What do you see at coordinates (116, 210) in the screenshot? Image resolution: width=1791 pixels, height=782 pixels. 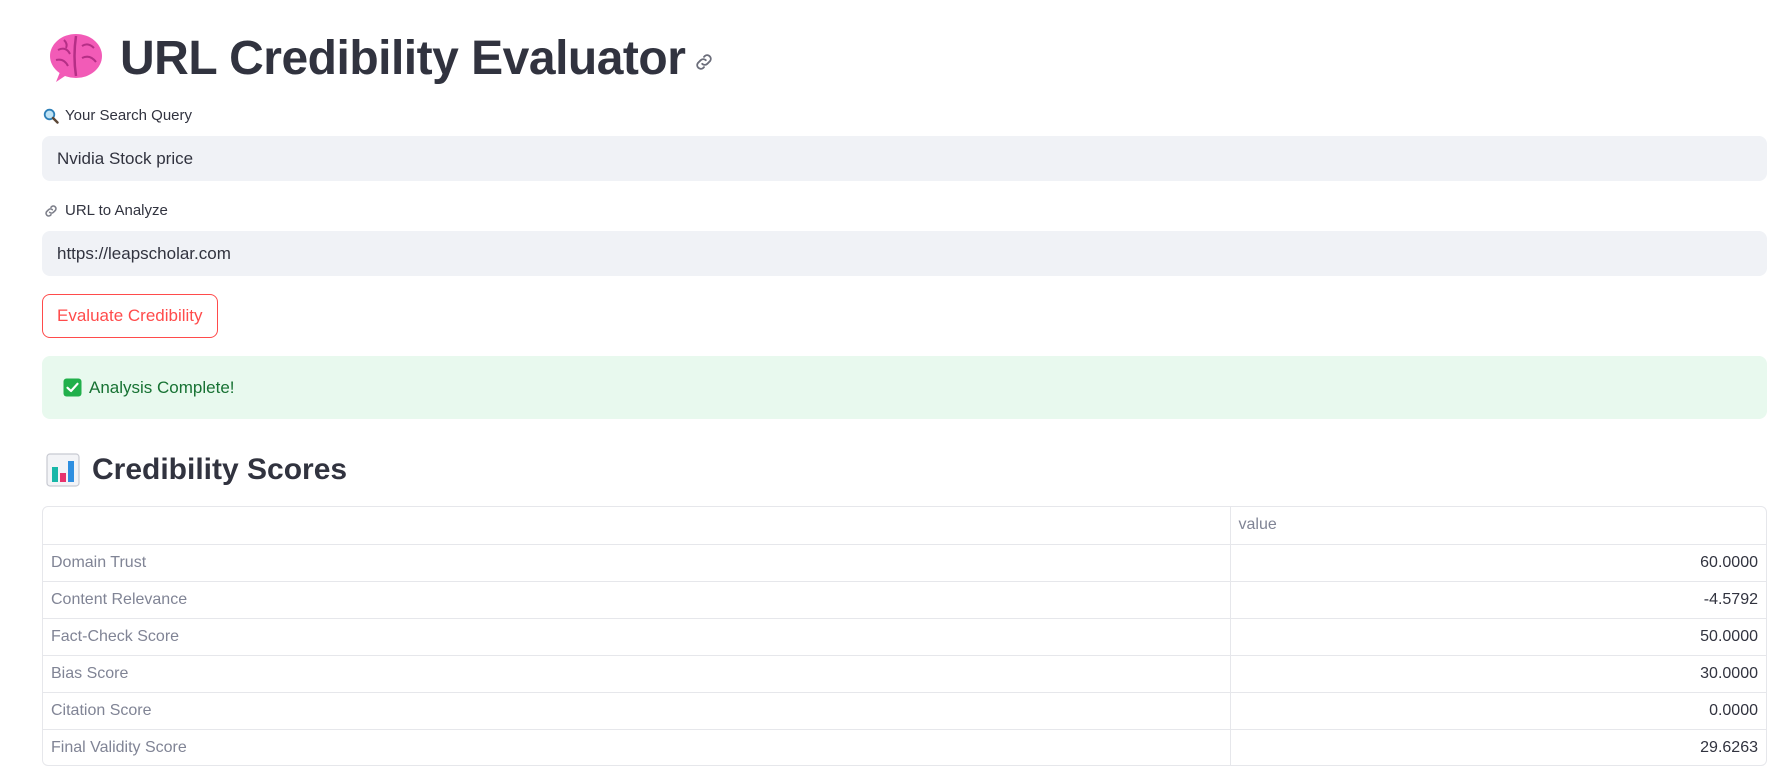 I see `url-label-text: URL to Analyze` at bounding box center [116, 210].